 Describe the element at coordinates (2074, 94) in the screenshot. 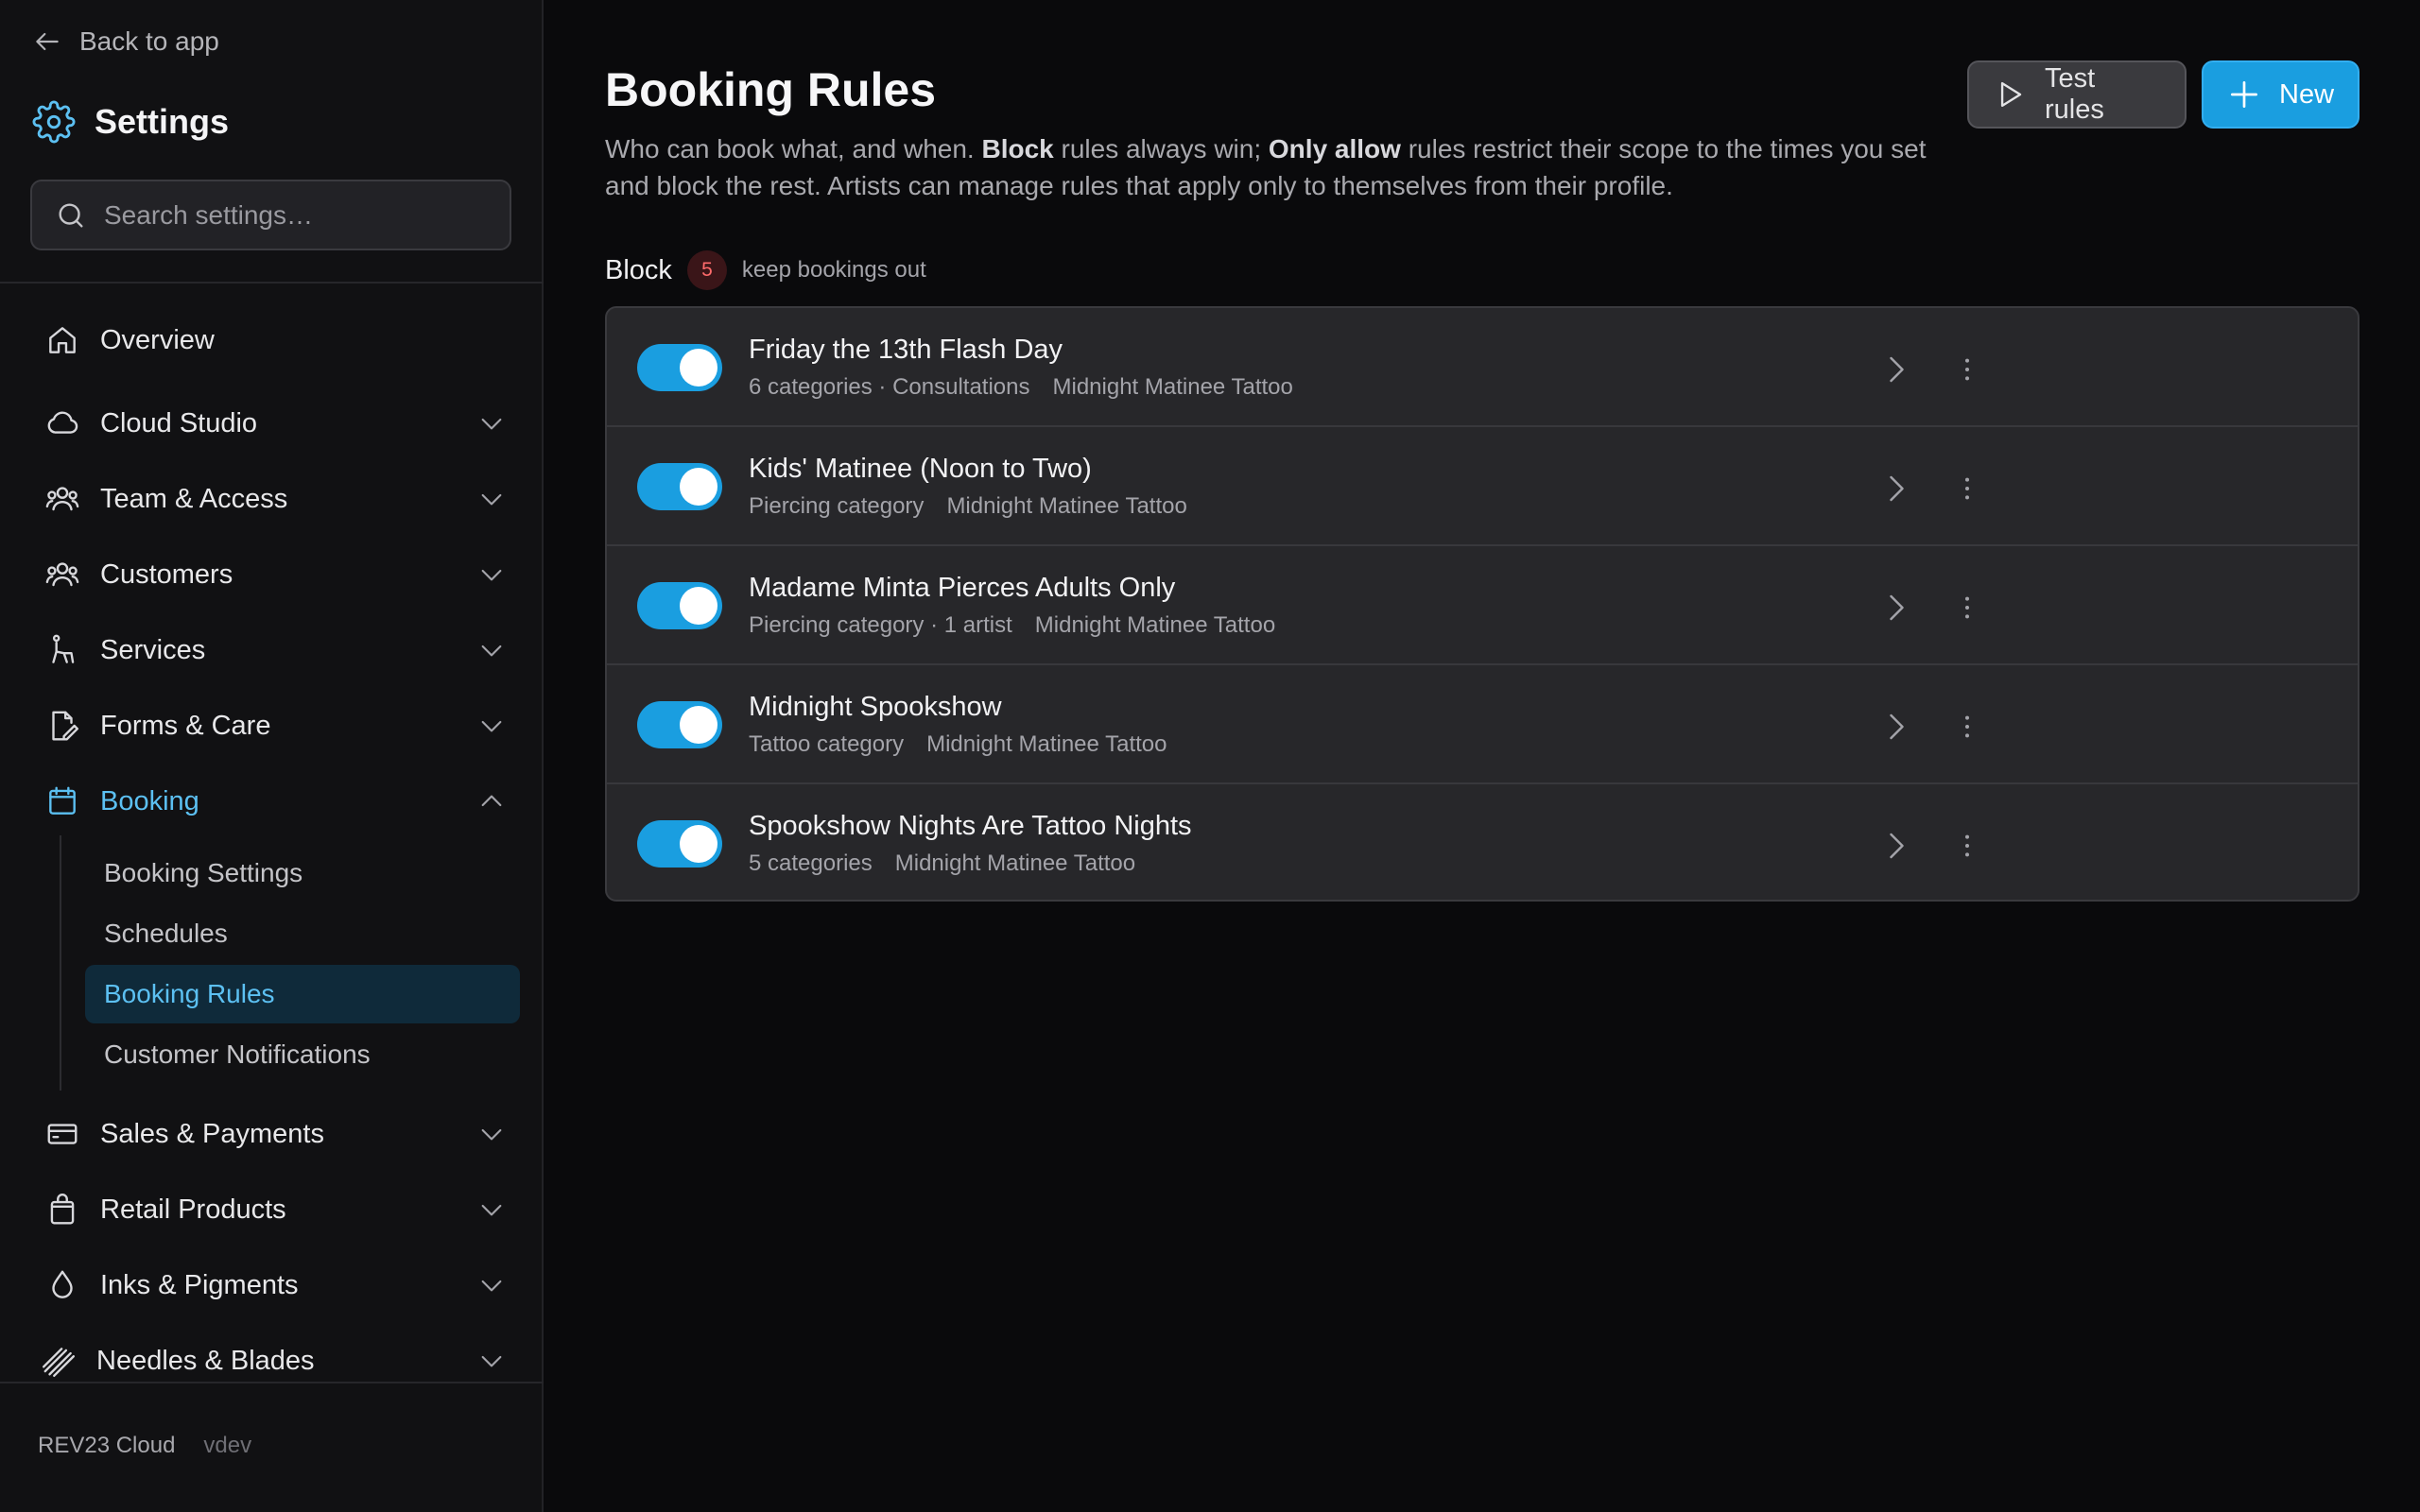

I see `test-rules-label: Test rules` at that location.